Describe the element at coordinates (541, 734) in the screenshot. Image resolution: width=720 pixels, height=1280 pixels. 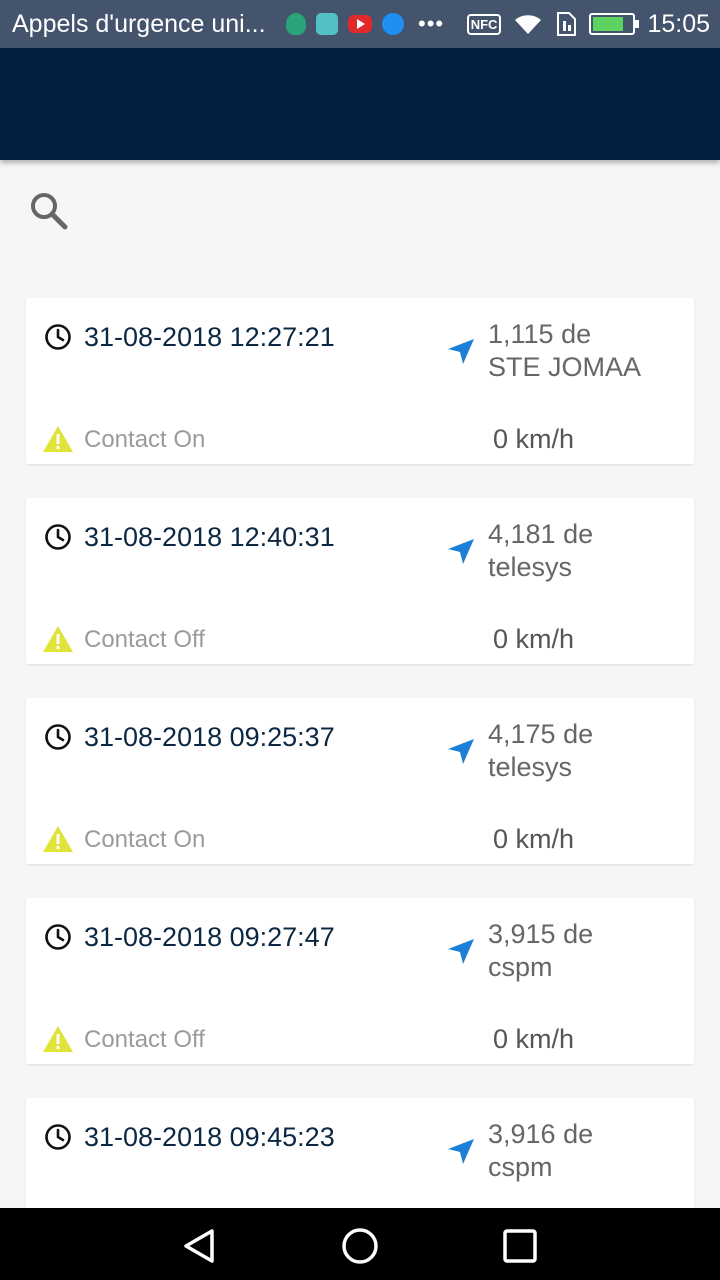
I see `location-distance: 4,175 de` at that location.